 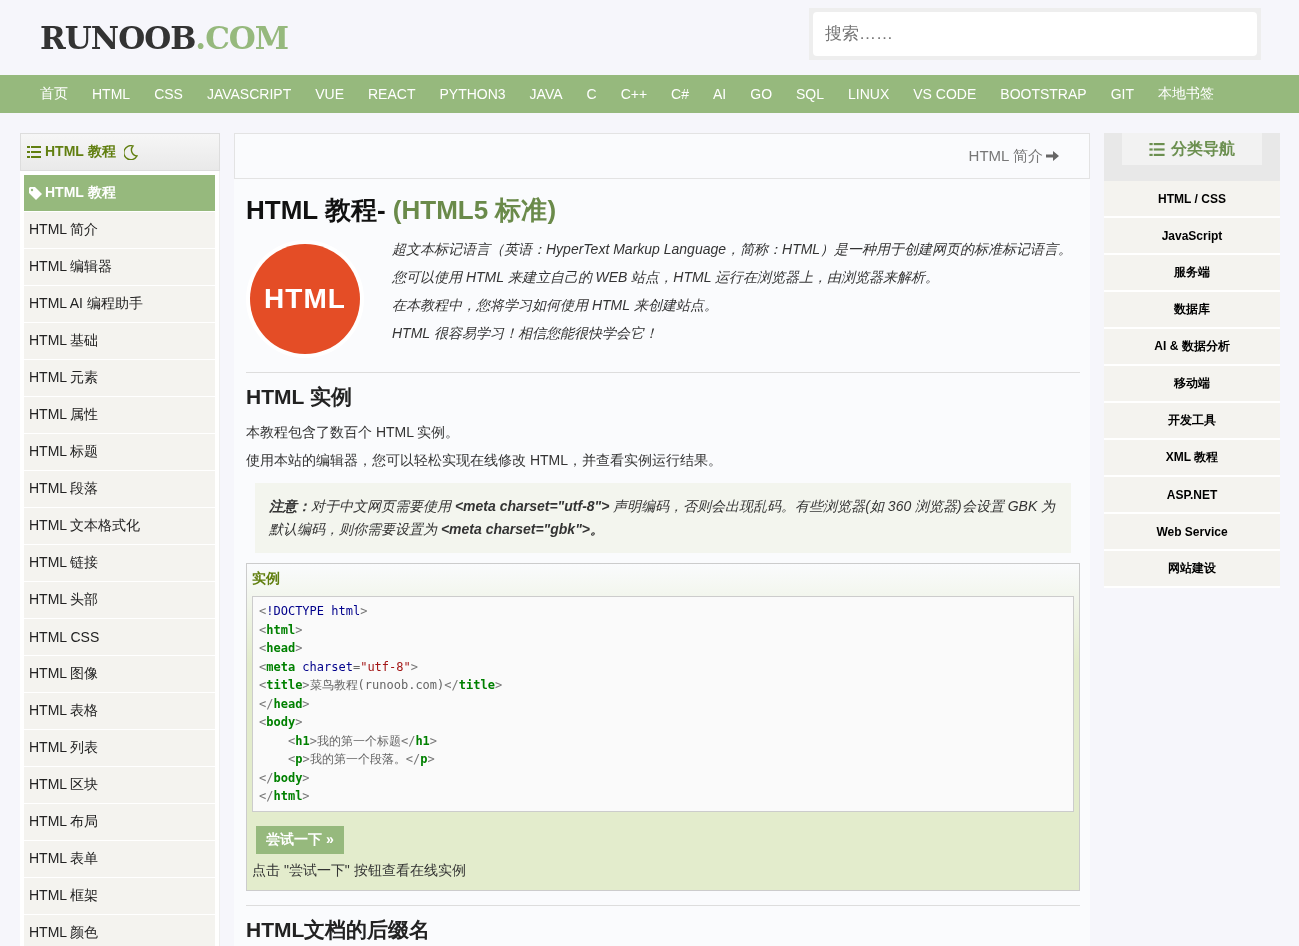 What do you see at coordinates (299, 397) in the screenshot?
I see `section-heading: HTML 实例` at bounding box center [299, 397].